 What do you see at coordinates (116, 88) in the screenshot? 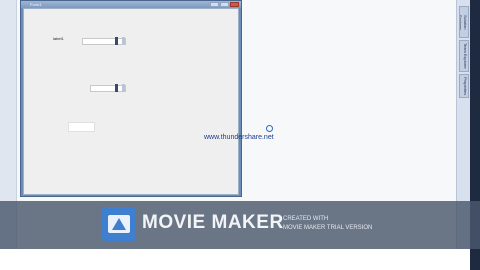
I see `numeric-updown-2-mark` at bounding box center [116, 88].